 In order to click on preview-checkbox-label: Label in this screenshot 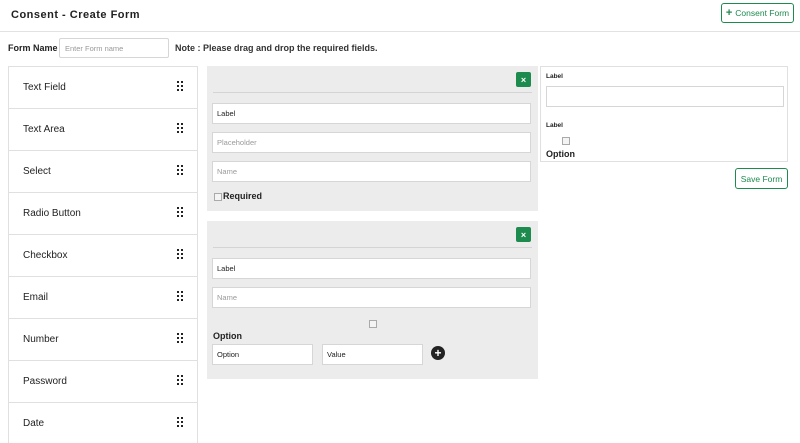, I will do `click(554, 125)`.